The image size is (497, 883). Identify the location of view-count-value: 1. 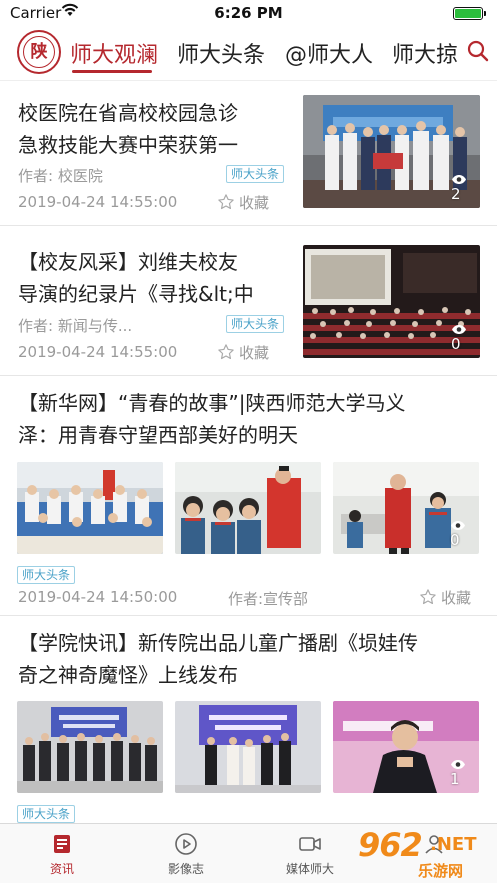
(455, 779).